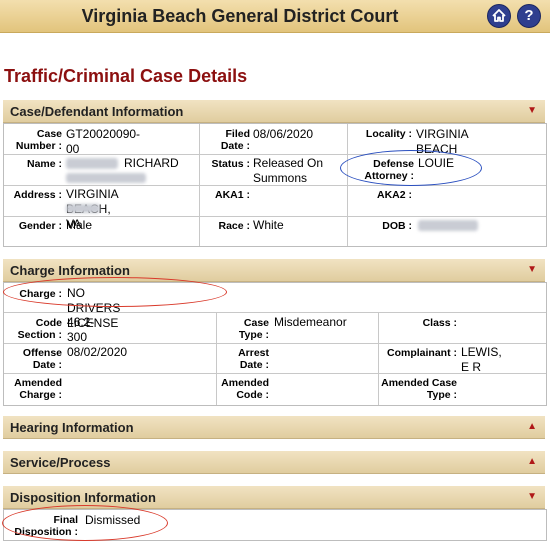 The height and width of the screenshot is (541, 550). Describe the element at coordinates (72, 427) in the screenshot. I see `section-title: Hearing Information` at that location.